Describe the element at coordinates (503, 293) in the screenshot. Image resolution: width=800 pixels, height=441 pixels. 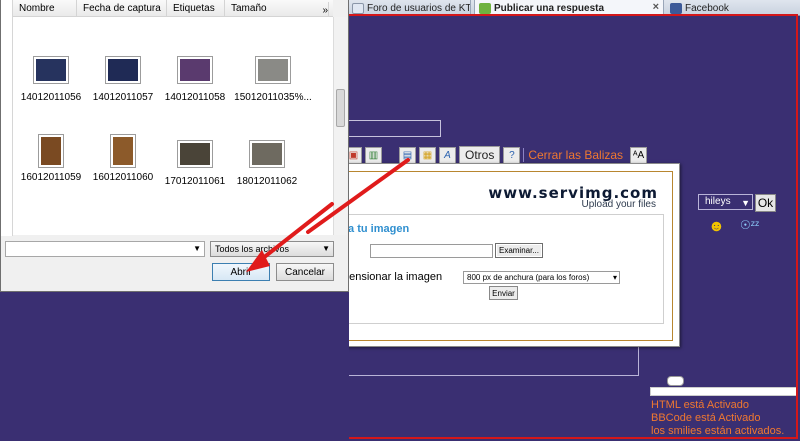
I see `send-button: Enviar` at that location.